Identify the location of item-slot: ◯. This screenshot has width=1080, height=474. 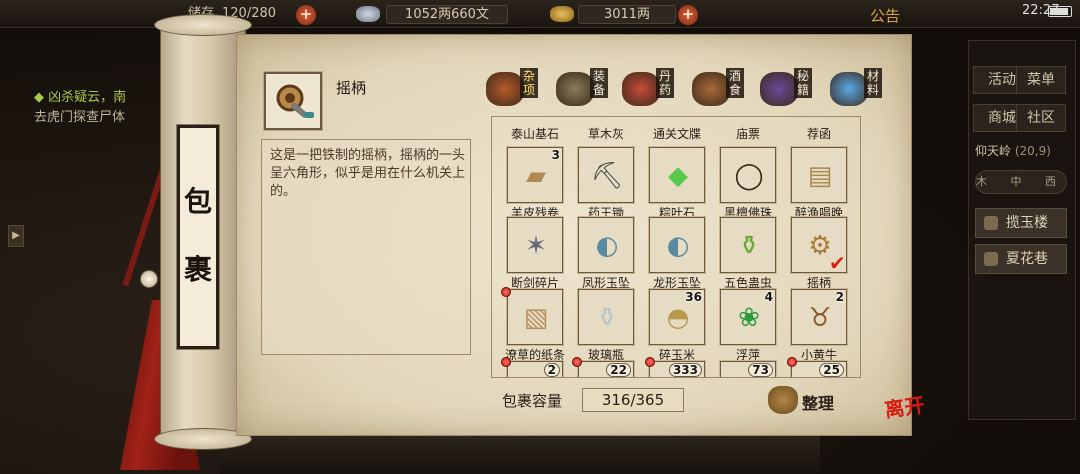
(748, 175).